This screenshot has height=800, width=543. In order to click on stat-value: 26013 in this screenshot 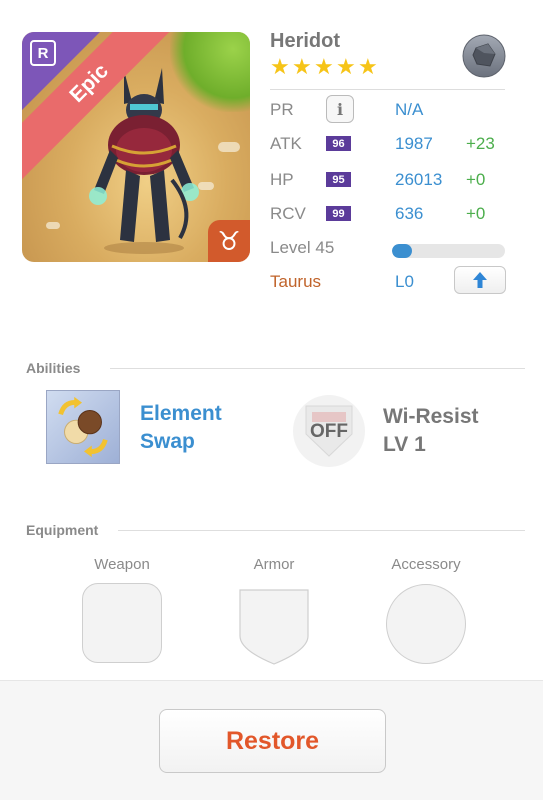, I will do `click(419, 179)`.